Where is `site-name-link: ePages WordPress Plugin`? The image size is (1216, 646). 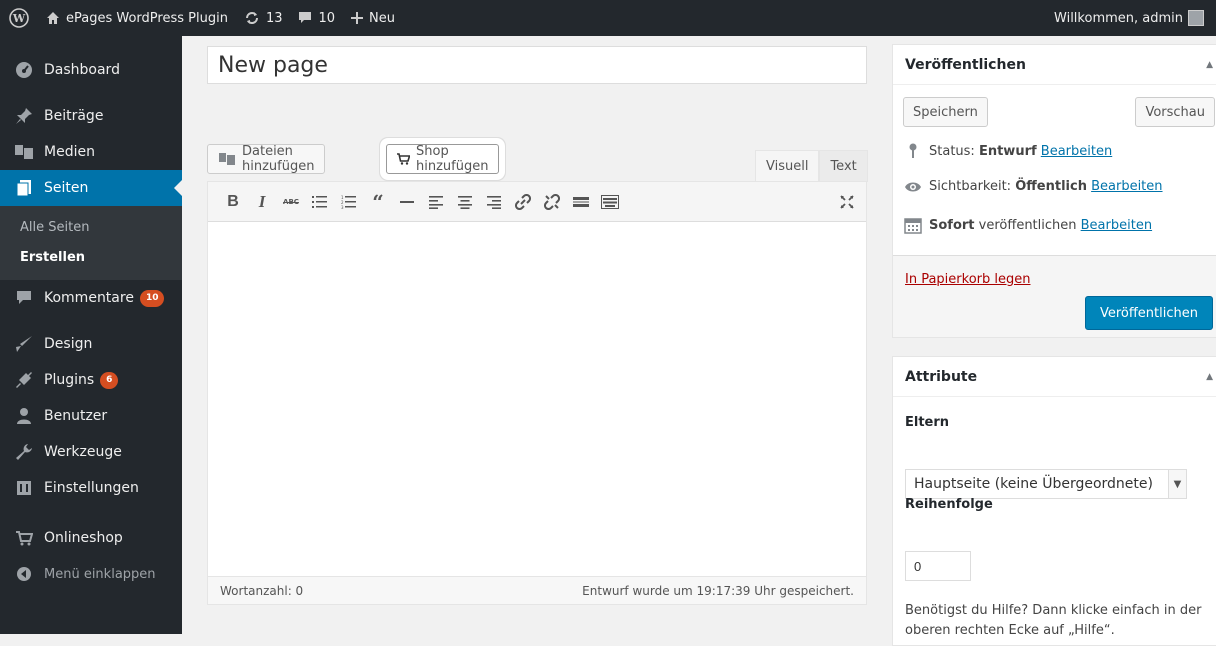 site-name-link: ePages WordPress Plugin is located at coordinates (137, 18).